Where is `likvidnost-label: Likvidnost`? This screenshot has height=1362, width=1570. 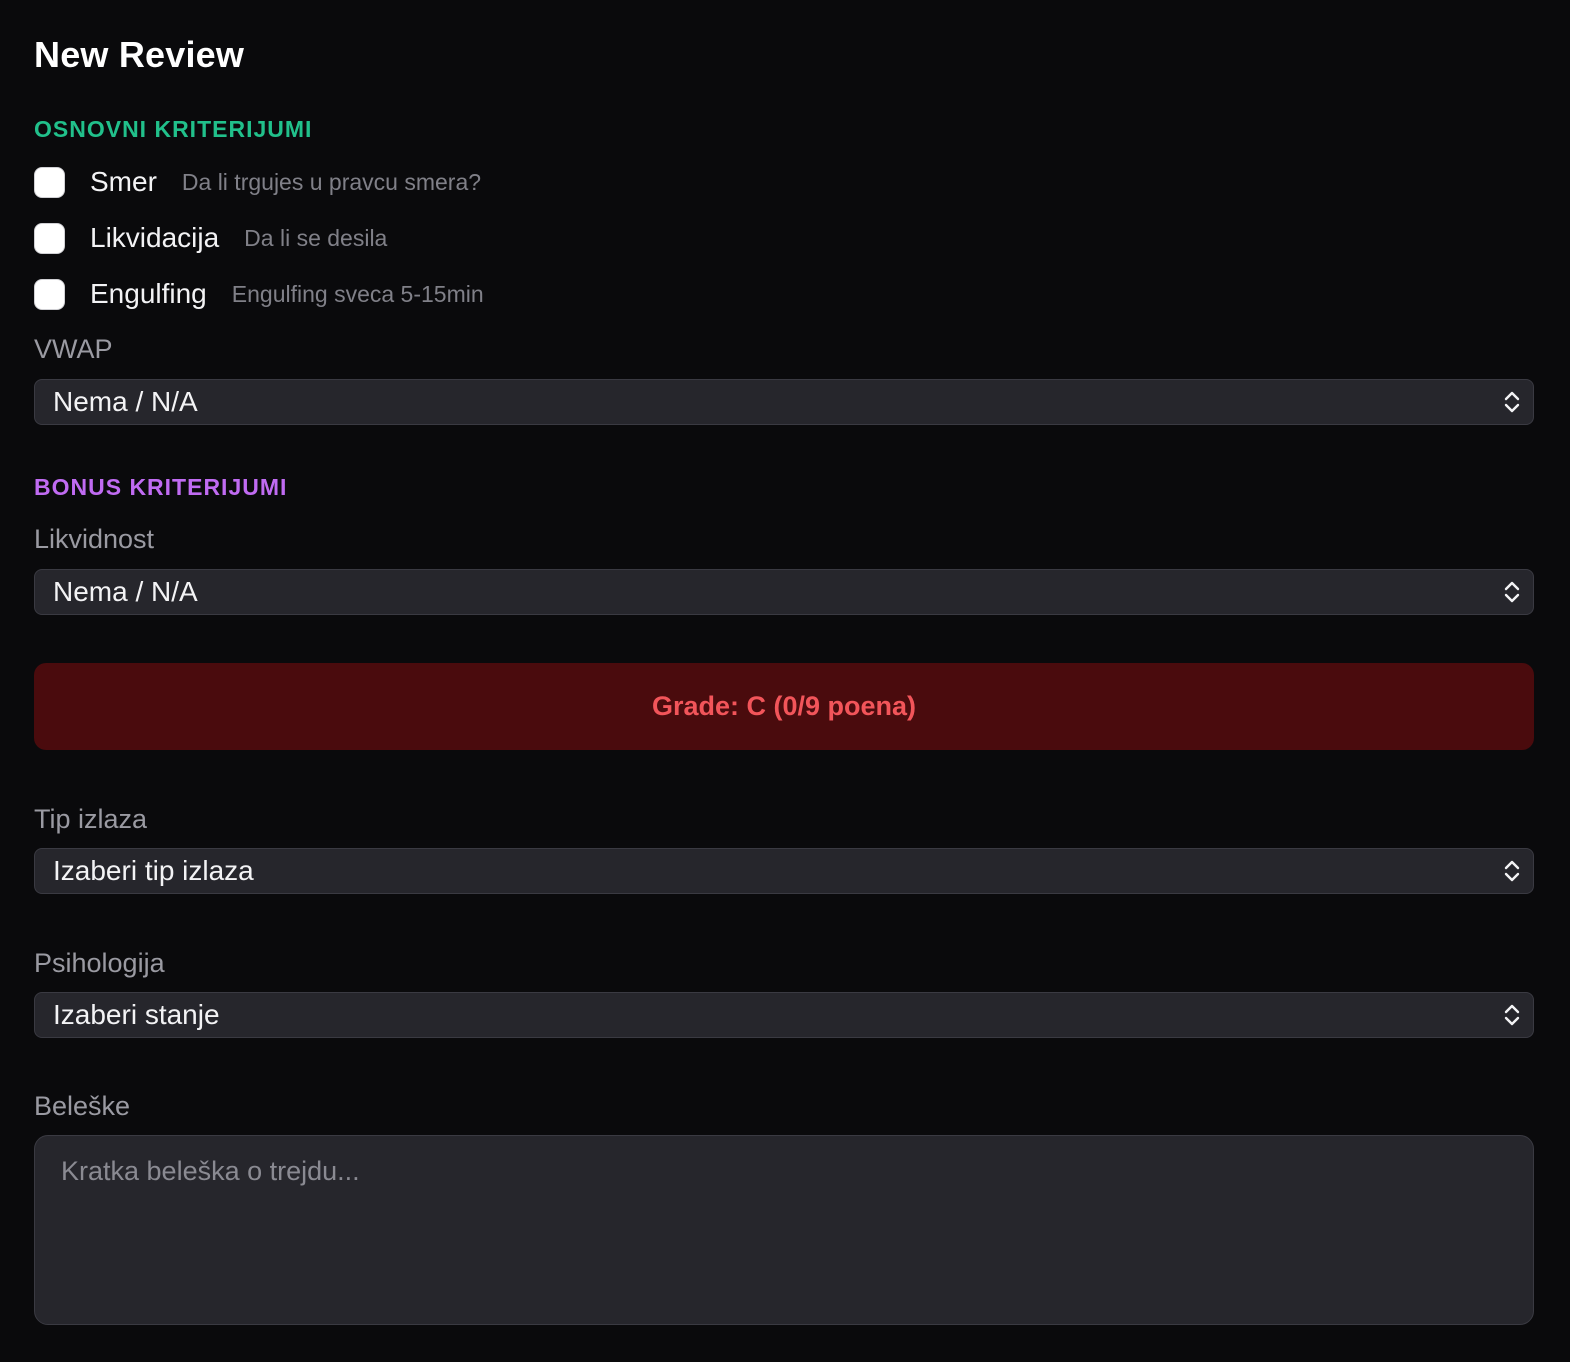
likvidnost-label: Likvidnost is located at coordinates (94, 539).